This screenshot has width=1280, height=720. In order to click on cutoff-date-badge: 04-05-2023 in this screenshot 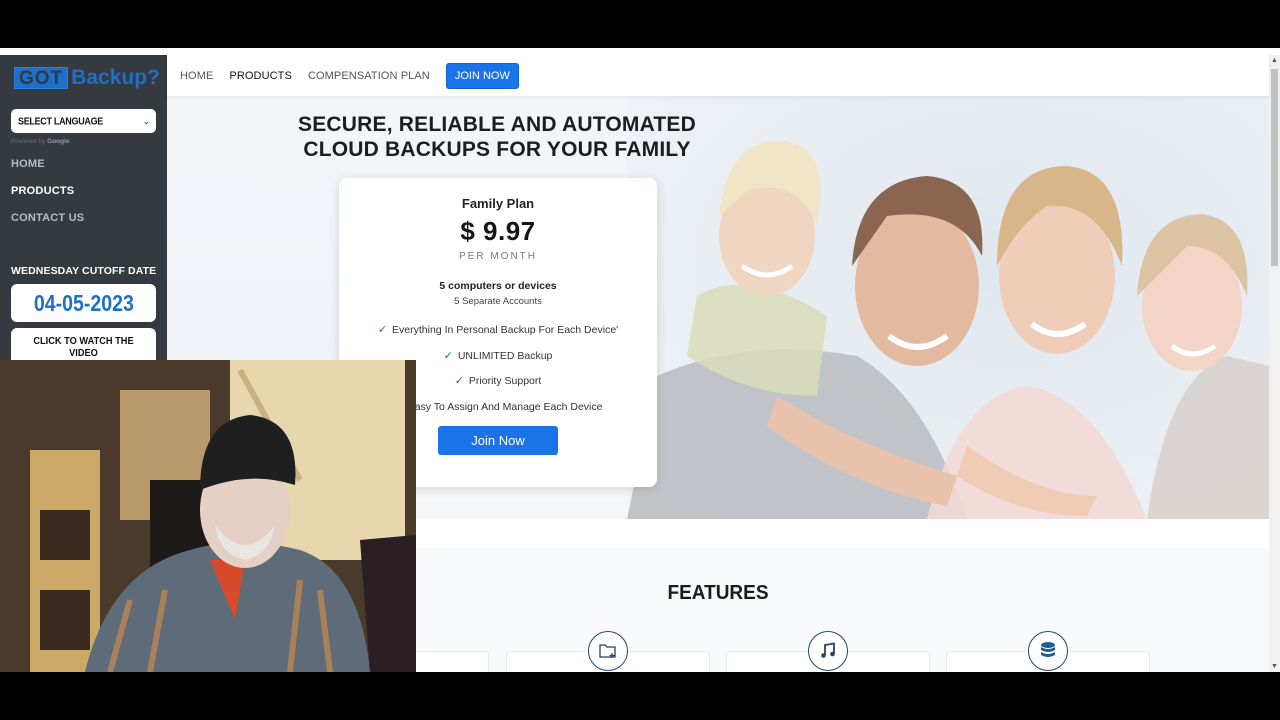, I will do `click(83, 303)`.